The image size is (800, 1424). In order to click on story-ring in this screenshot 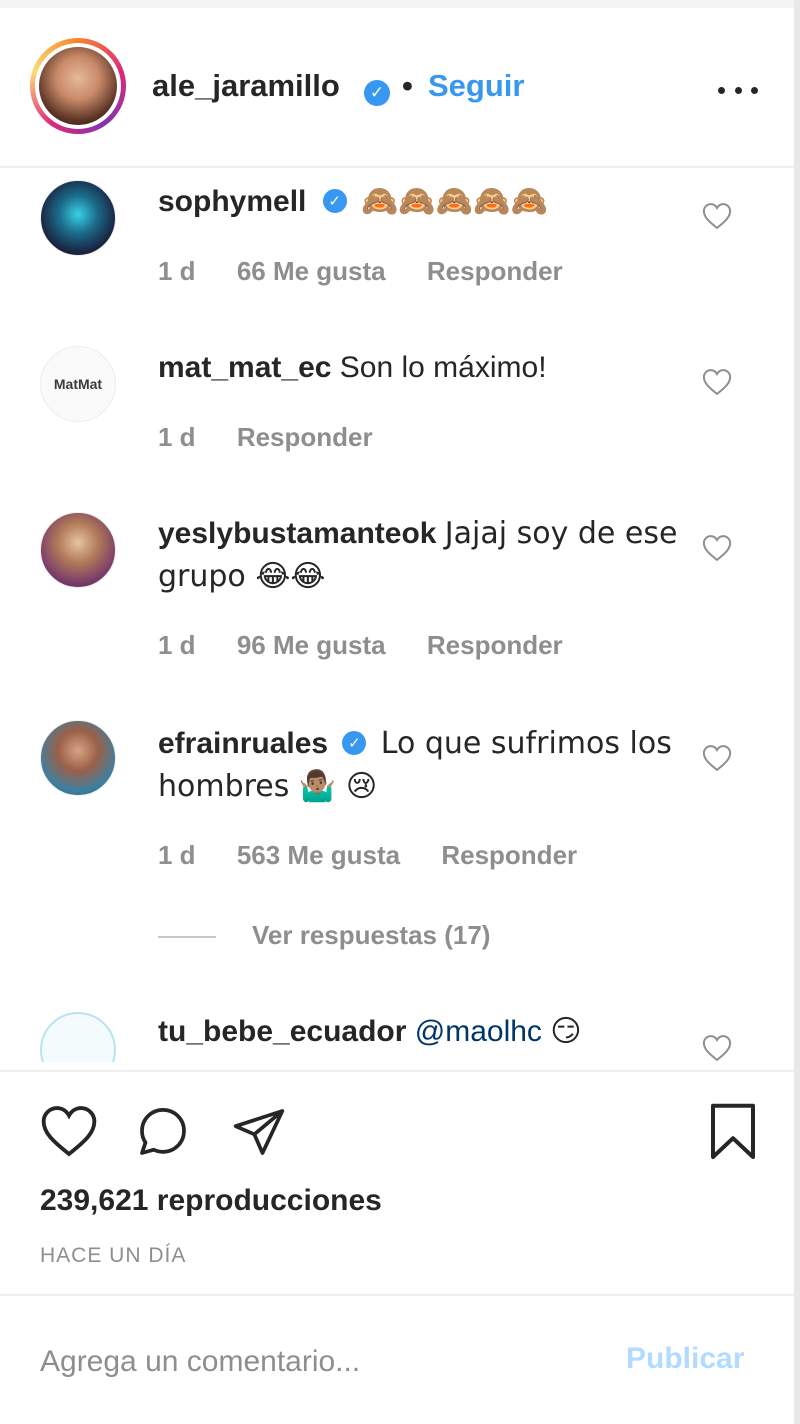, I will do `click(78, 86)`.